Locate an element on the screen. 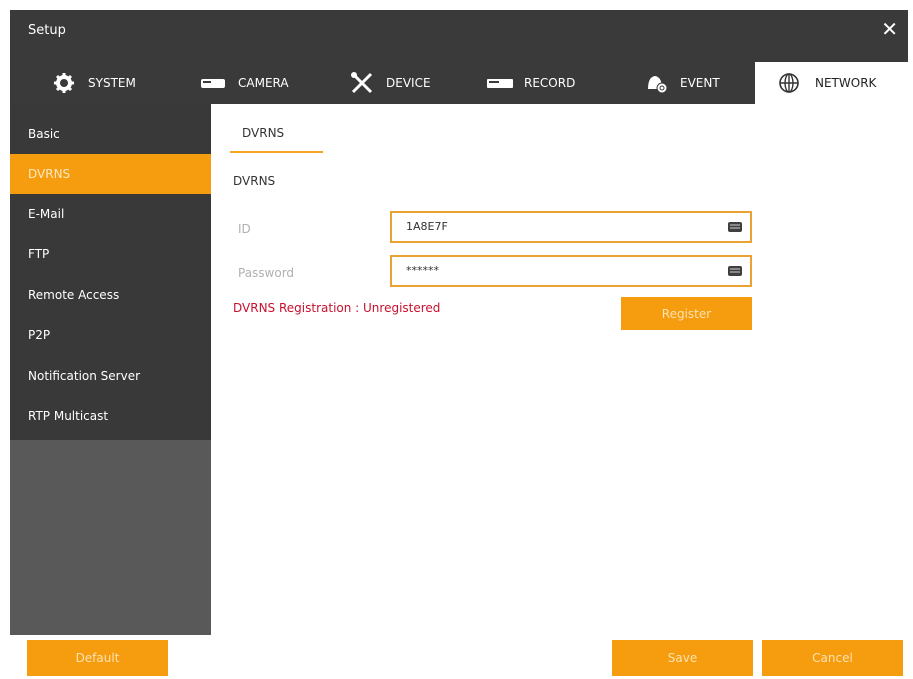 This screenshot has height=679, width=913. cancel-button: Cancel is located at coordinates (832, 658).